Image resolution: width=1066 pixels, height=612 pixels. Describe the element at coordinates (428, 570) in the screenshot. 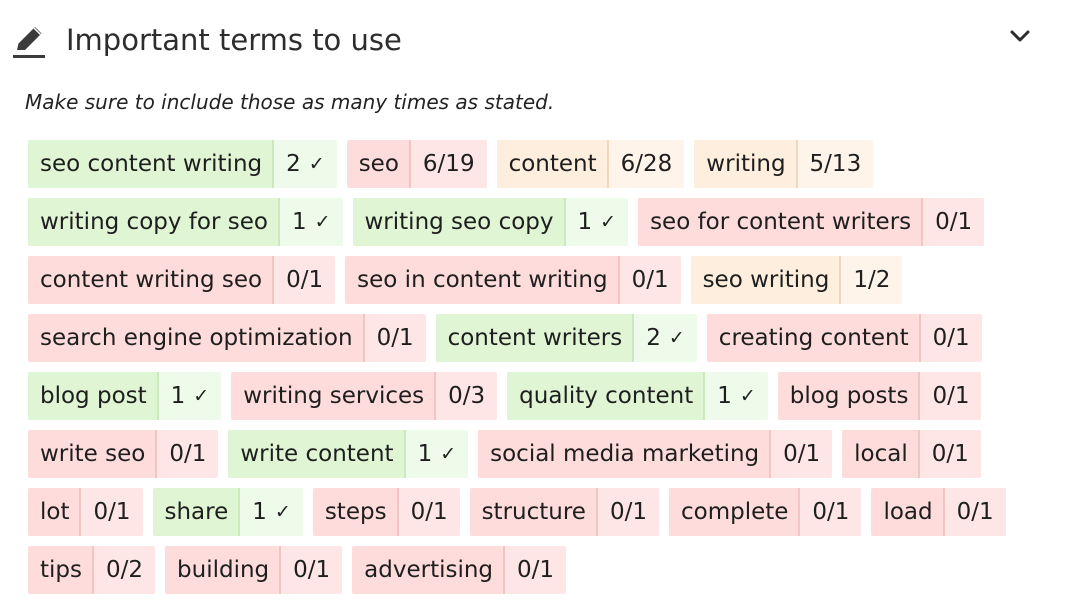

I see `term-label: advertising` at that location.